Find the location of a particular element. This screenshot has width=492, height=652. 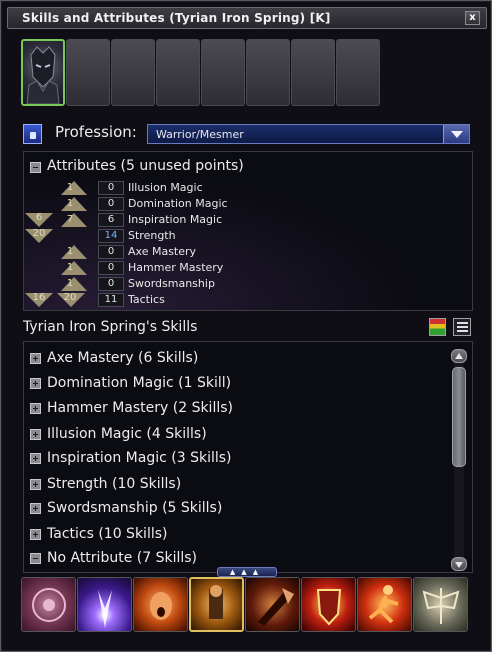

attribute-name: Axe Mastery is located at coordinates (162, 251).